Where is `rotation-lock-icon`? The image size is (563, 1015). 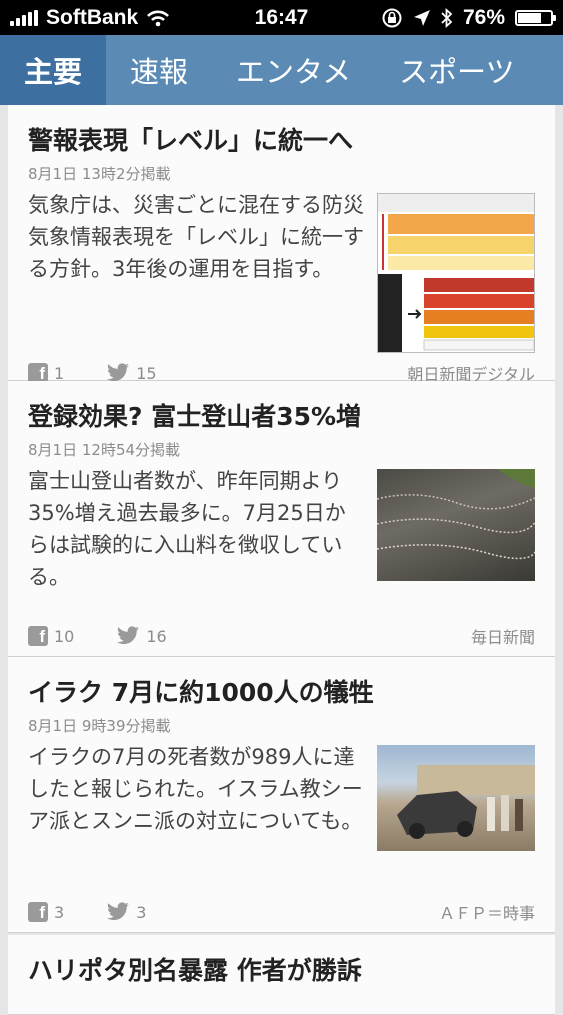 rotation-lock-icon is located at coordinates (392, 17).